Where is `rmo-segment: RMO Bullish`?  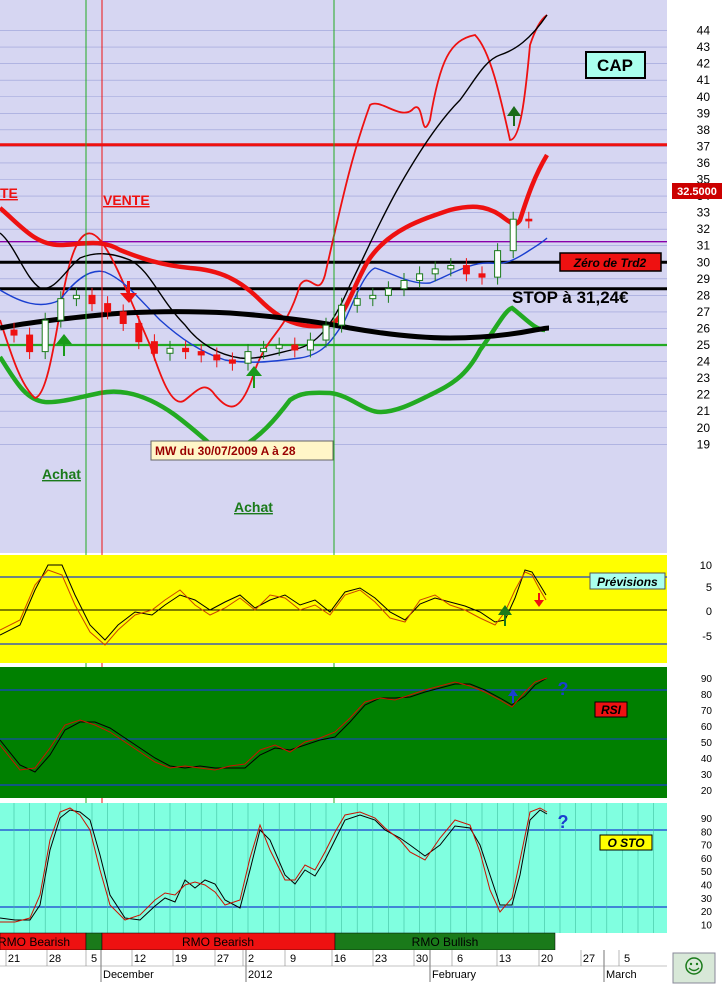
rmo-segment: RMO Bullish is located at coordinates (445, 941).